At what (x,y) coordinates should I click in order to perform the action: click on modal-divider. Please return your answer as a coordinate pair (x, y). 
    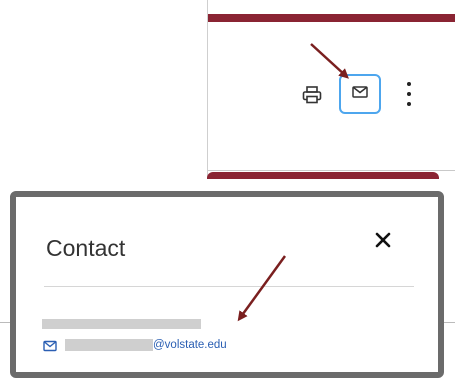
    Looking at the image, I should click on (229, 286).